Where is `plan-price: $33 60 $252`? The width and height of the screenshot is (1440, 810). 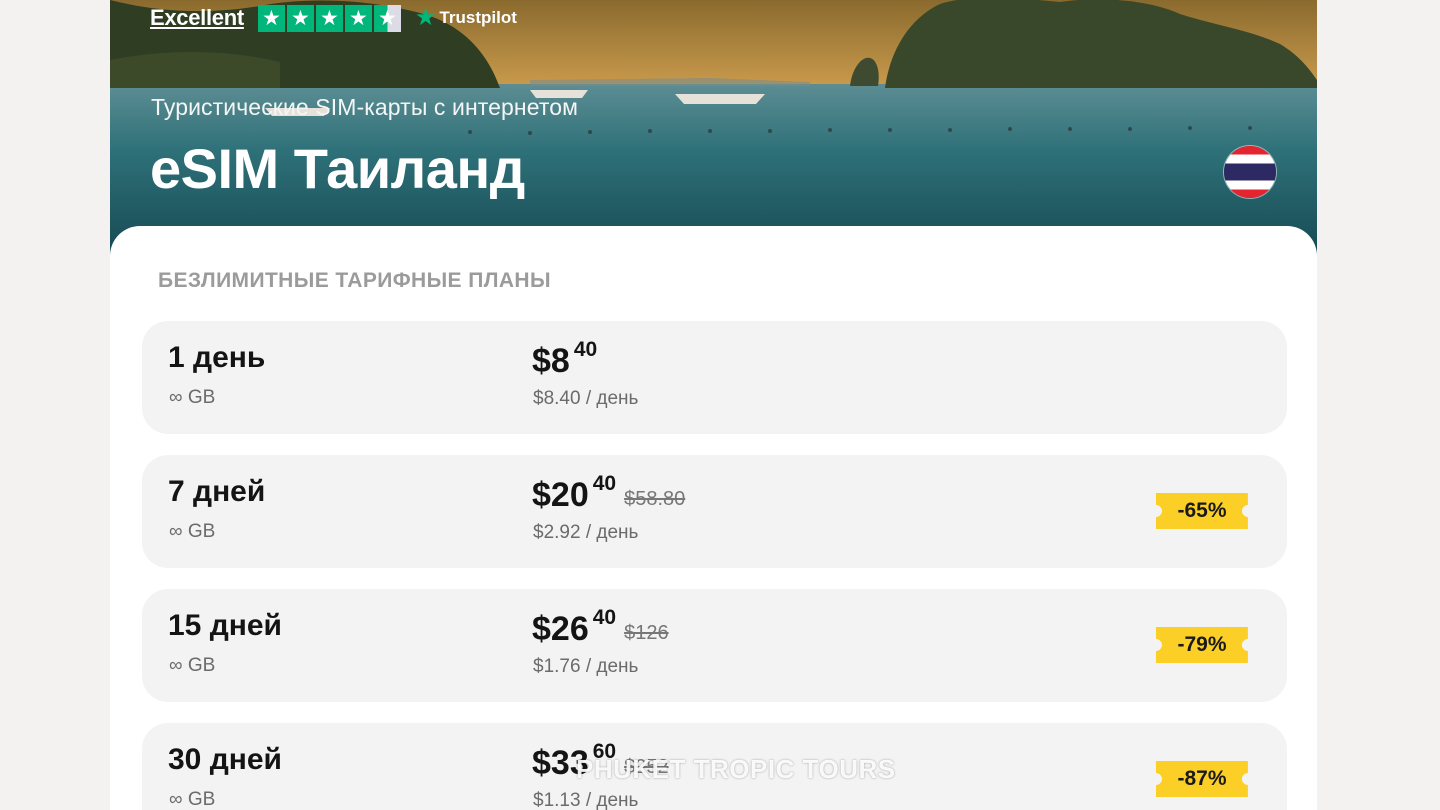
plan-price: $33 60 $252 is located at coordinates (600, 761).